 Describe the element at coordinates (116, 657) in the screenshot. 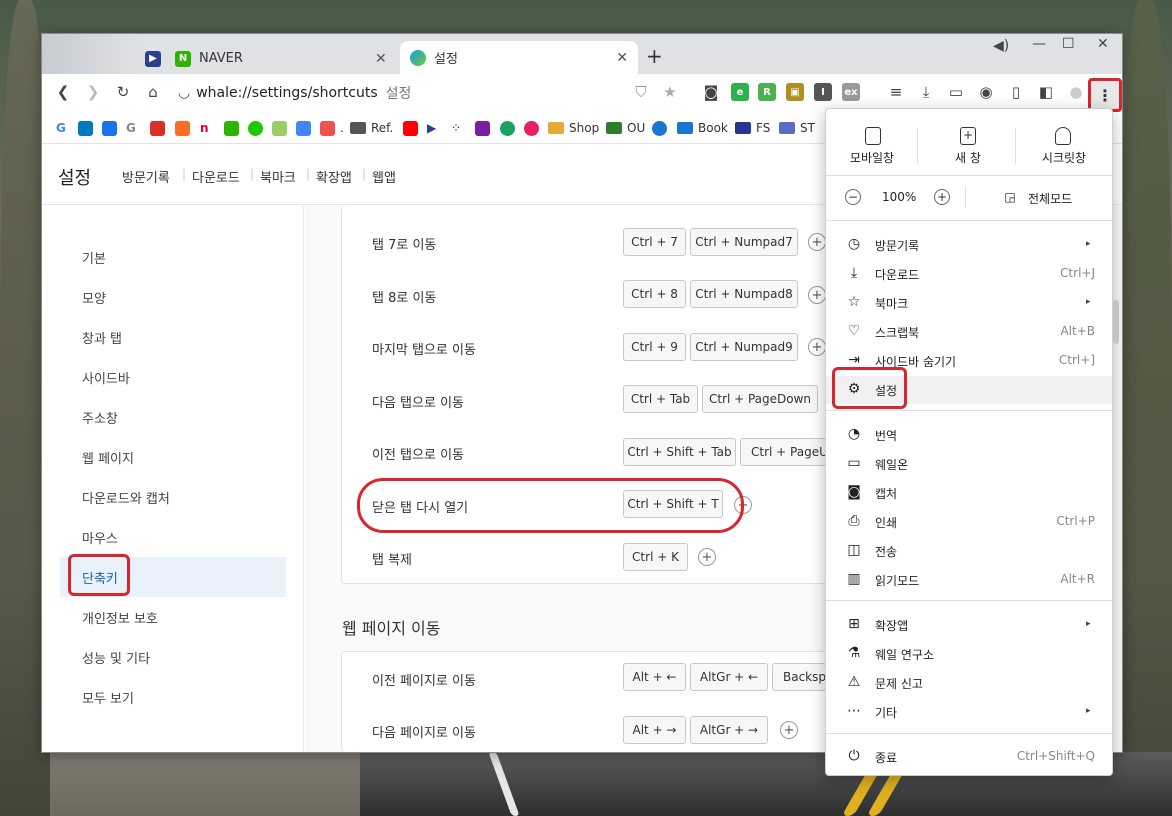

I see `nav-performance: 성능 및 기타` at that location.